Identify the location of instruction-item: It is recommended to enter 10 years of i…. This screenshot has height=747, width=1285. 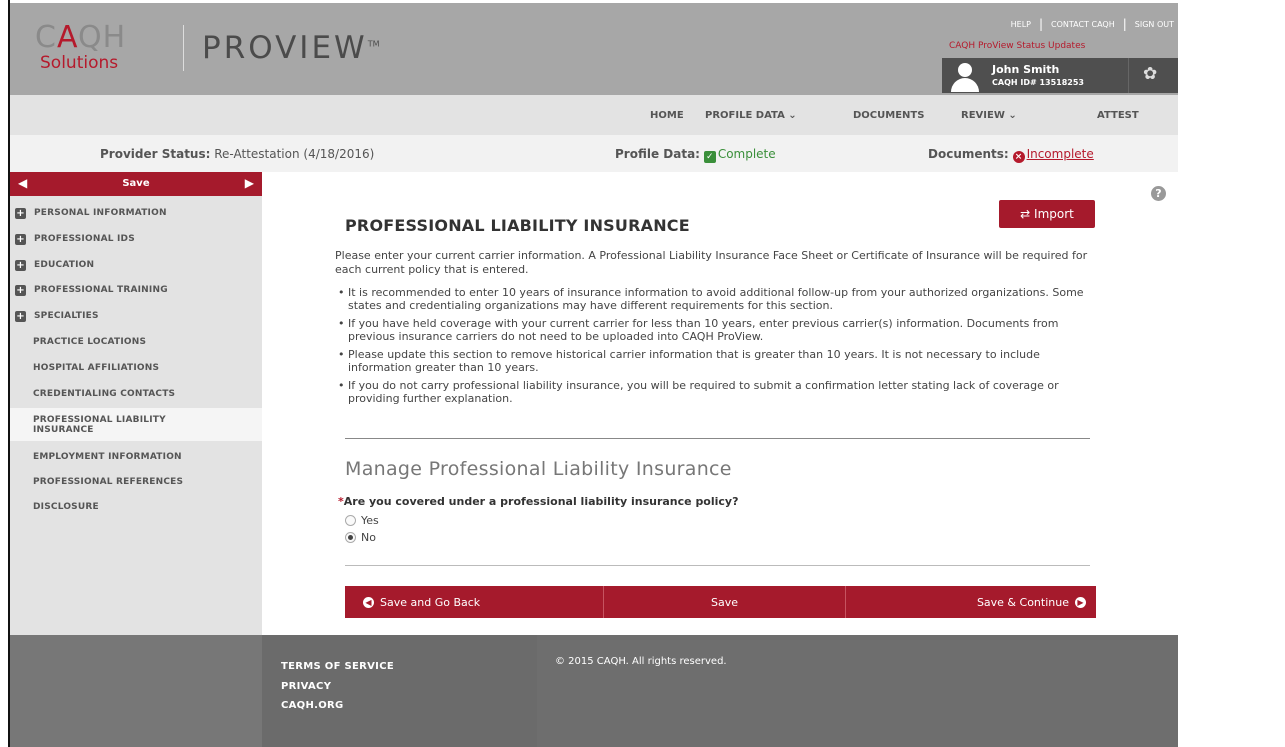
(715, 299).